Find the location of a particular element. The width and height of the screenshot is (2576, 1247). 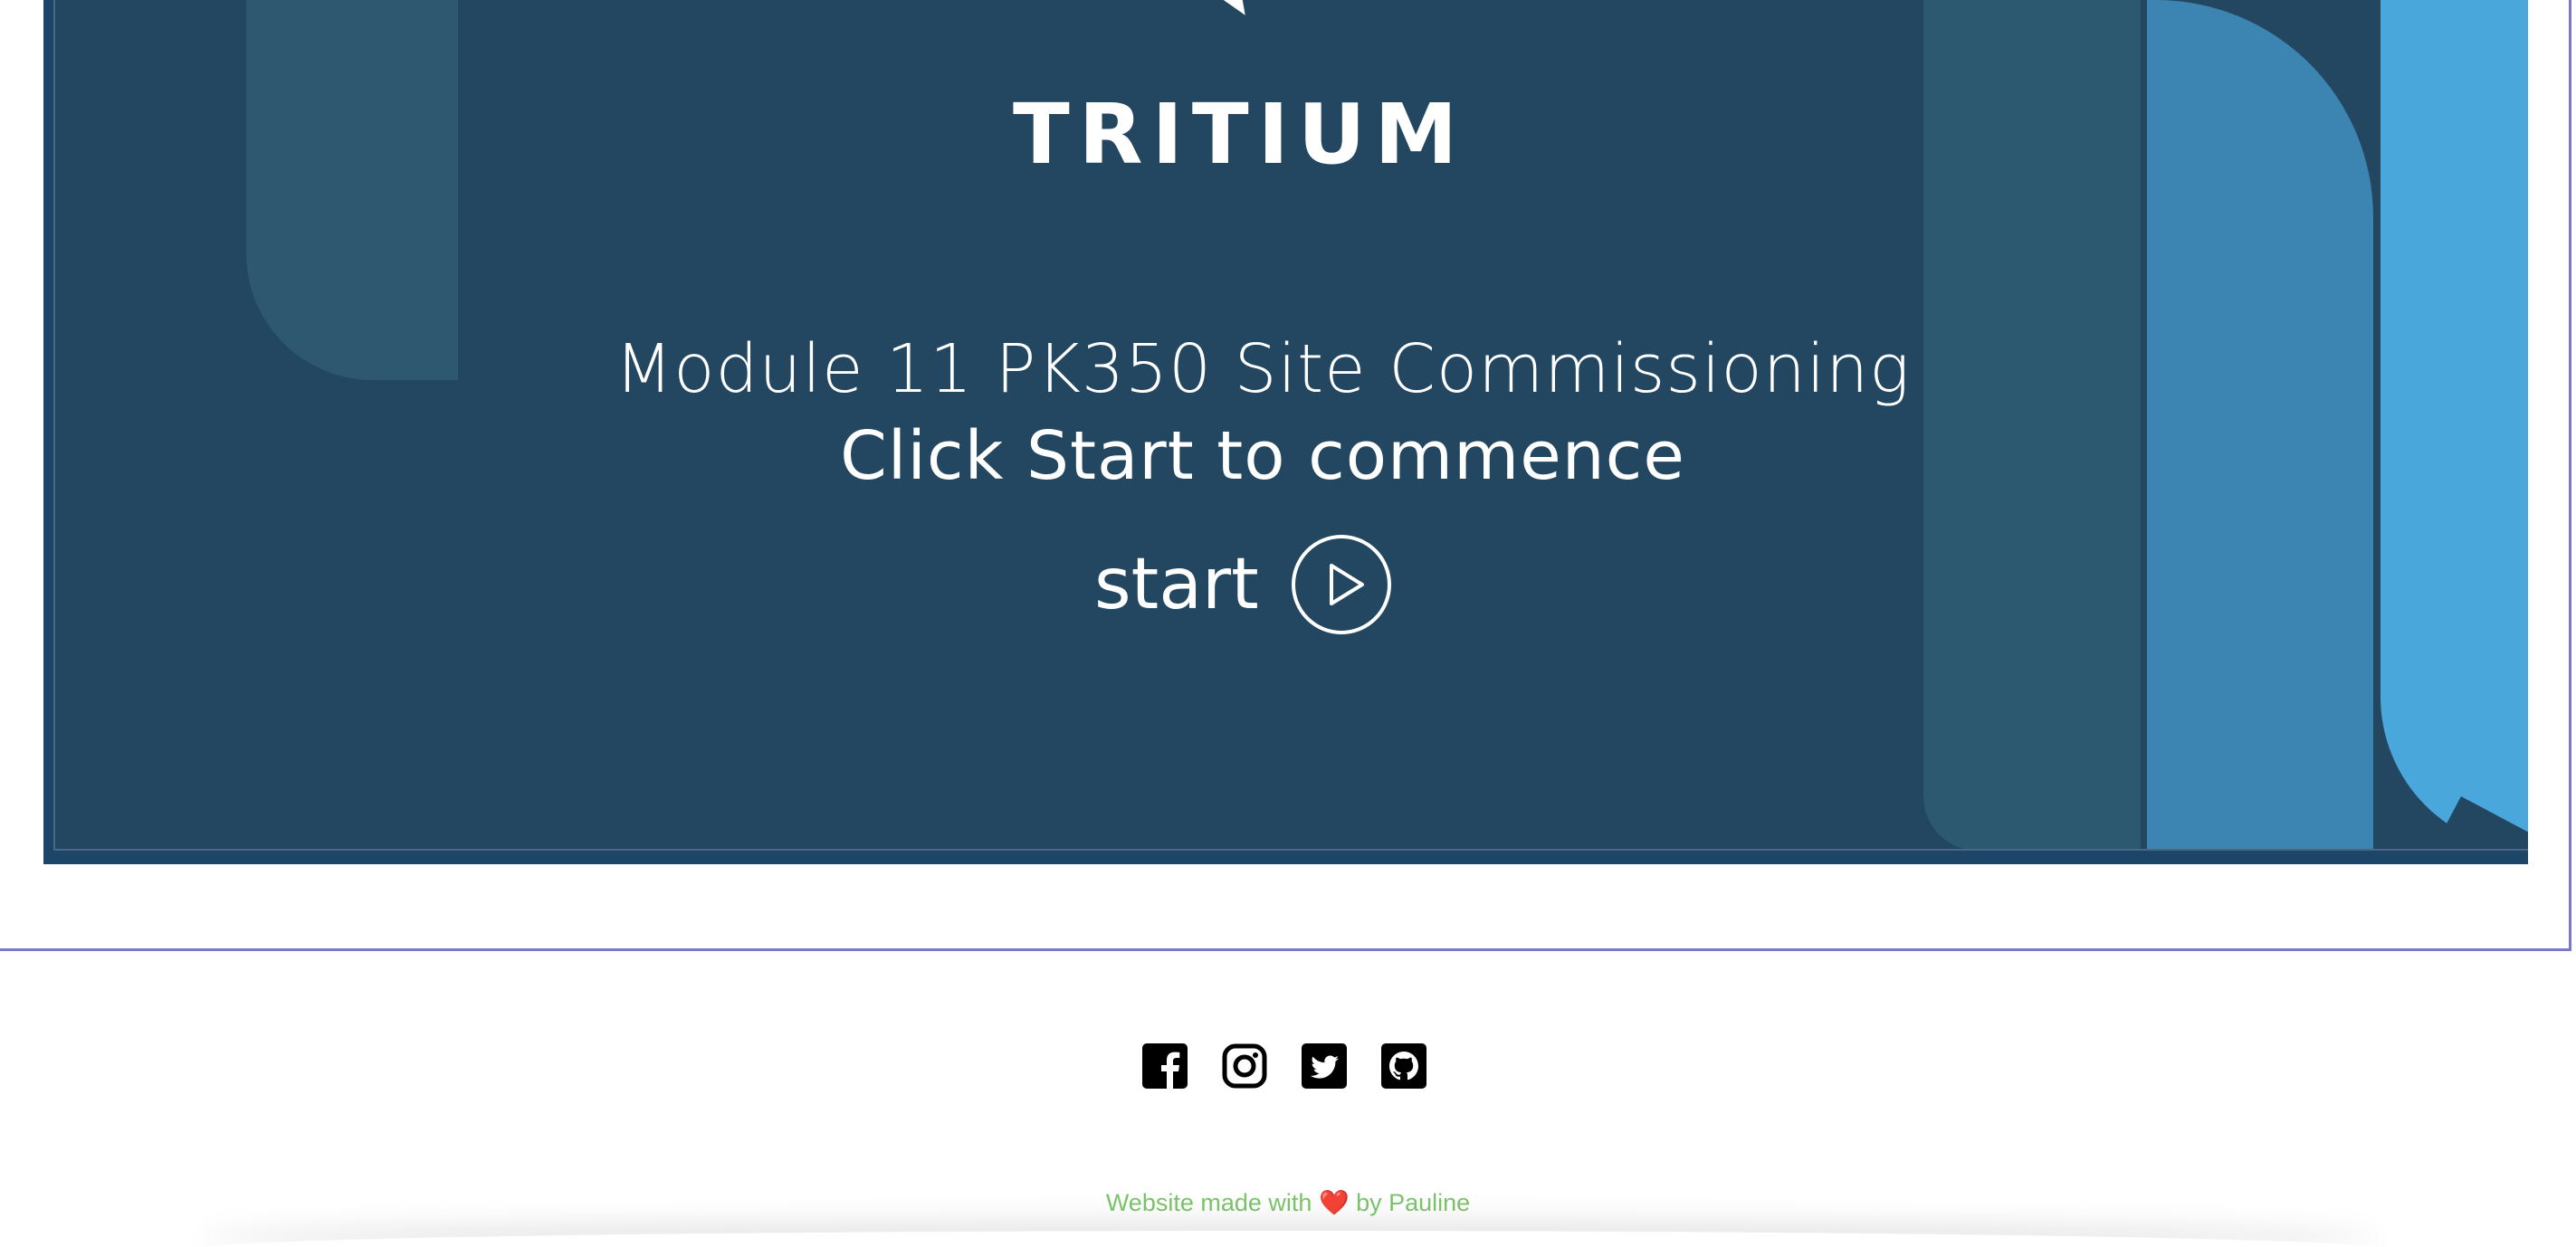

start-button: start is located at coordinates (1243, 584).